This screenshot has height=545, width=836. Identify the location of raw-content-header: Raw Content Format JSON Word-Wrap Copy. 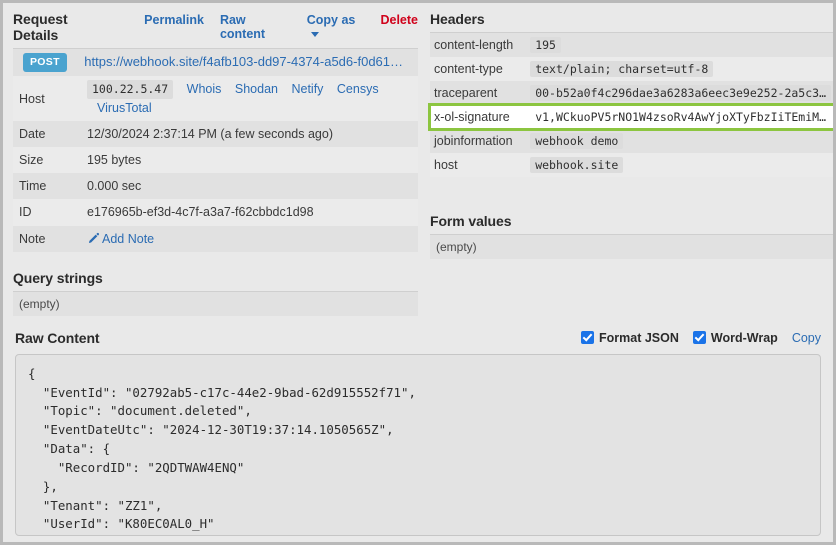
(418, 342).